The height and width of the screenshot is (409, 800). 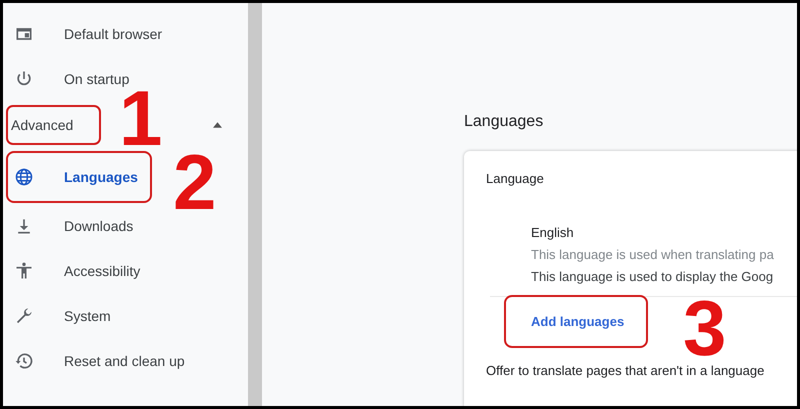 I want to click on step-number: 2, so click(x=194, y=182).